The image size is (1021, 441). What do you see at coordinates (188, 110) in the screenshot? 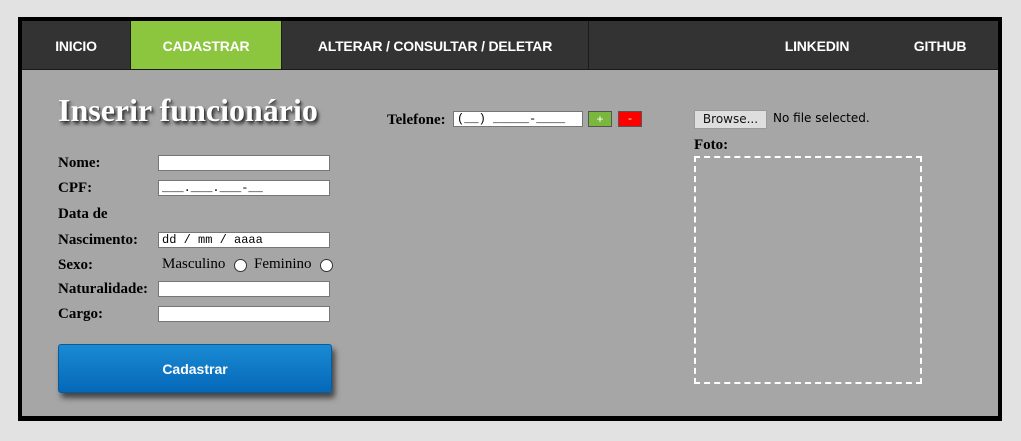
I see `page-title: Inserir funcionário` at bounding box center [188, 110].